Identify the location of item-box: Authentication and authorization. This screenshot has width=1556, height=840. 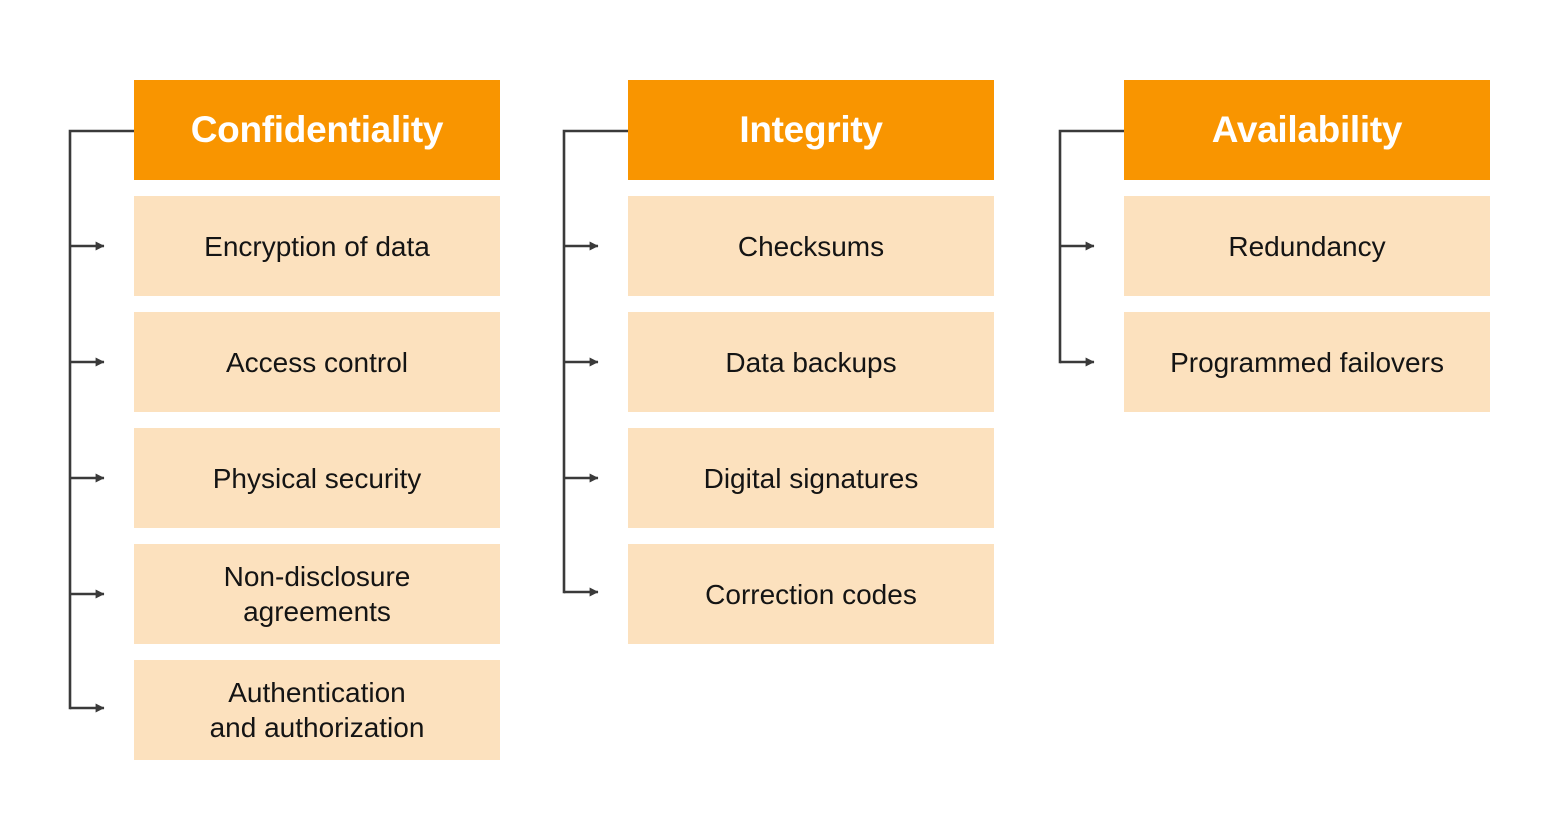
(317, 710).